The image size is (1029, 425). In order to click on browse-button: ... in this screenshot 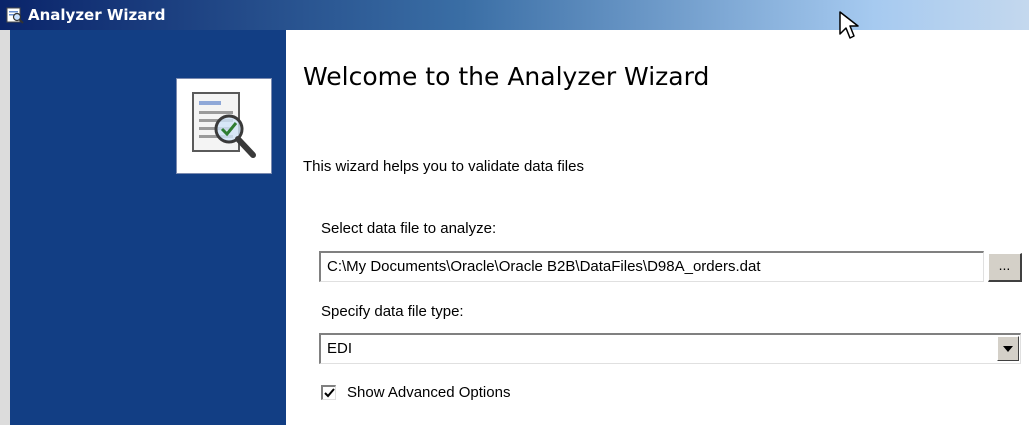, I will do `click(1005, 267)`.